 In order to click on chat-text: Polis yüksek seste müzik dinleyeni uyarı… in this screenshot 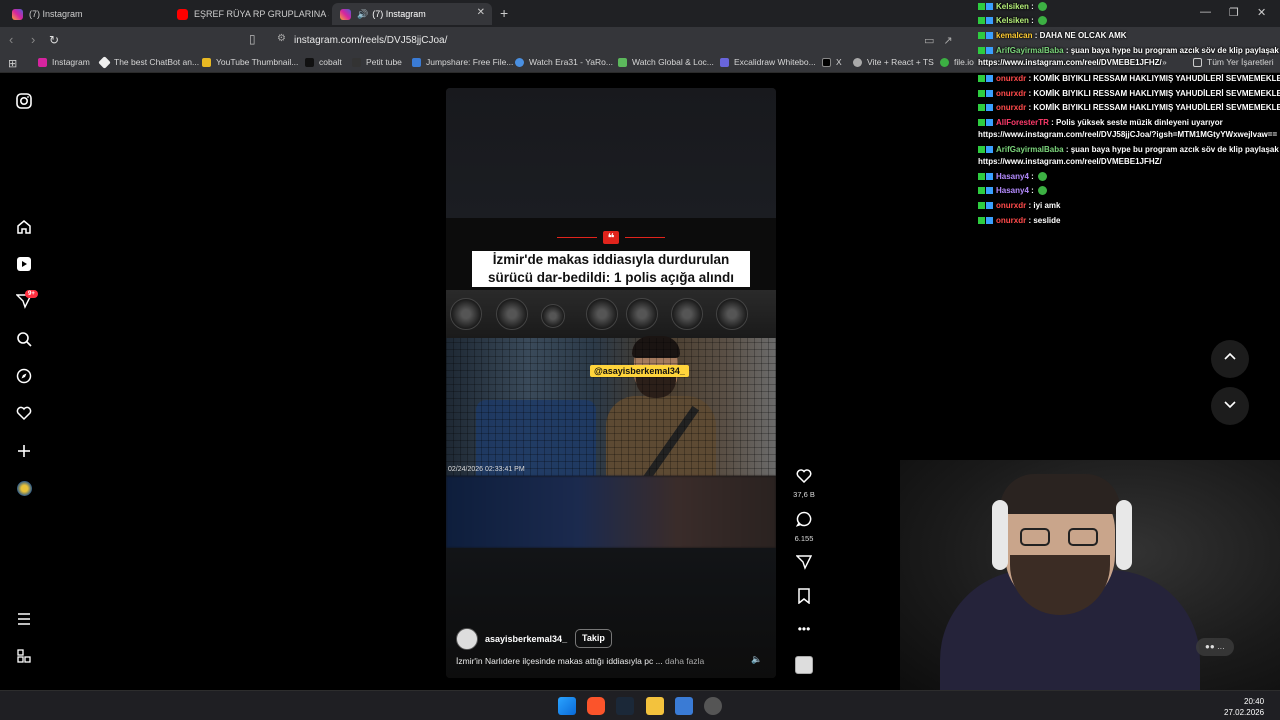, I will do `click(1139, 122)`.